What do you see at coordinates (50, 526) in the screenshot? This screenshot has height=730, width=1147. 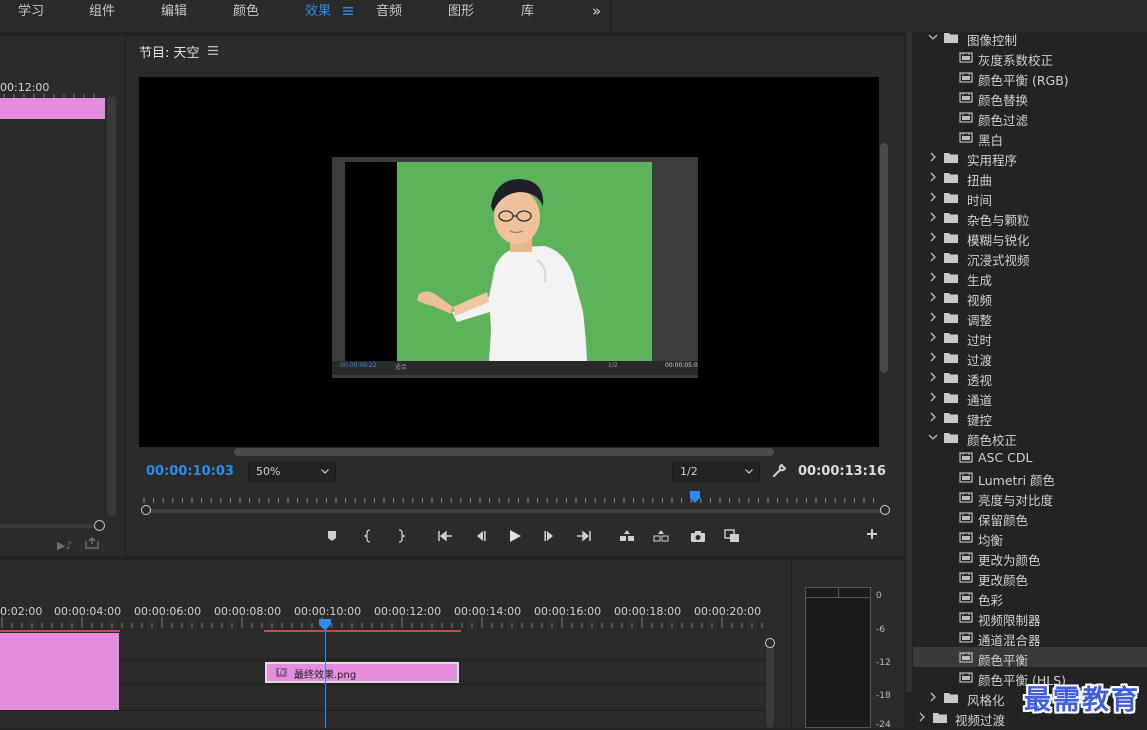 I see `source-horizontal-scrollbar` at bounding box center [50, 526].